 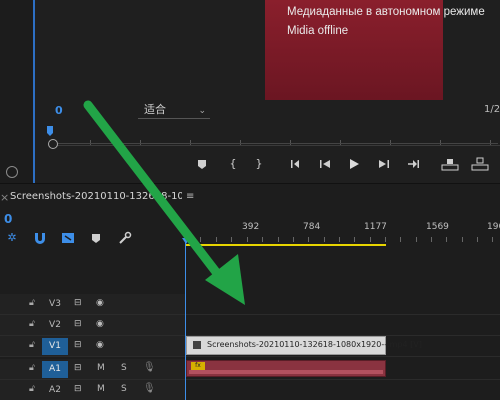 What do you see at coordinates (202, 111) in the screenshot?
I see `chevron-down-icon: ⌄` at bounding box center [202, 111].